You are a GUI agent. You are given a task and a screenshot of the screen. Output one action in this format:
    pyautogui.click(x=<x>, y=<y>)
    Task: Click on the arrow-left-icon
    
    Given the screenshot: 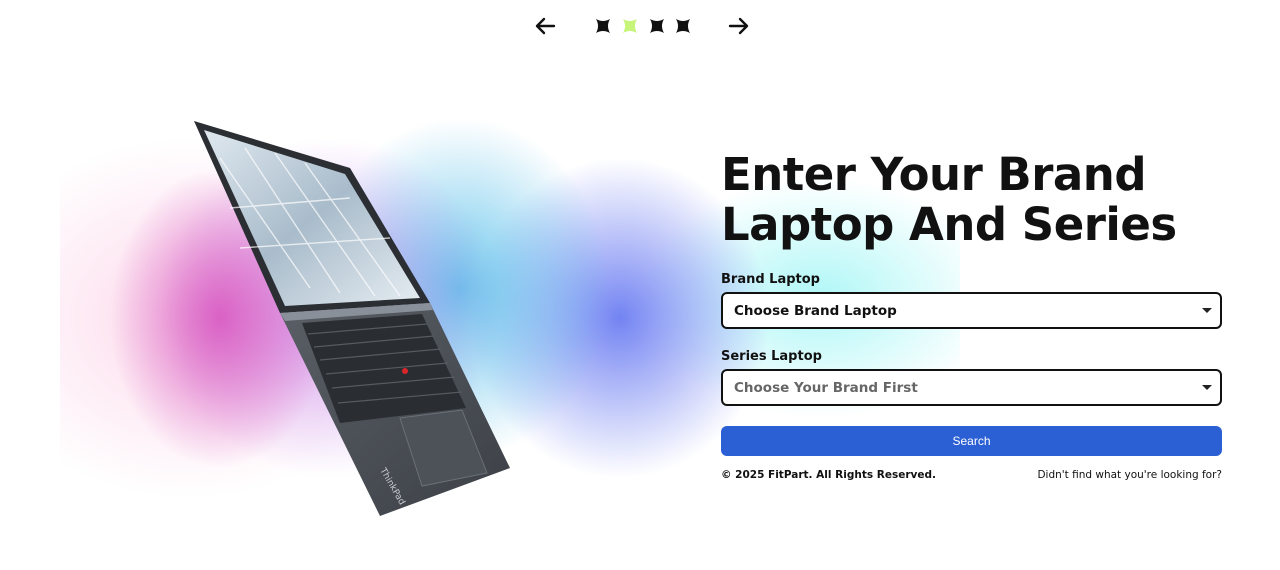 What is the action you would take?
    pyautogui.click(x=545, y=26)
    